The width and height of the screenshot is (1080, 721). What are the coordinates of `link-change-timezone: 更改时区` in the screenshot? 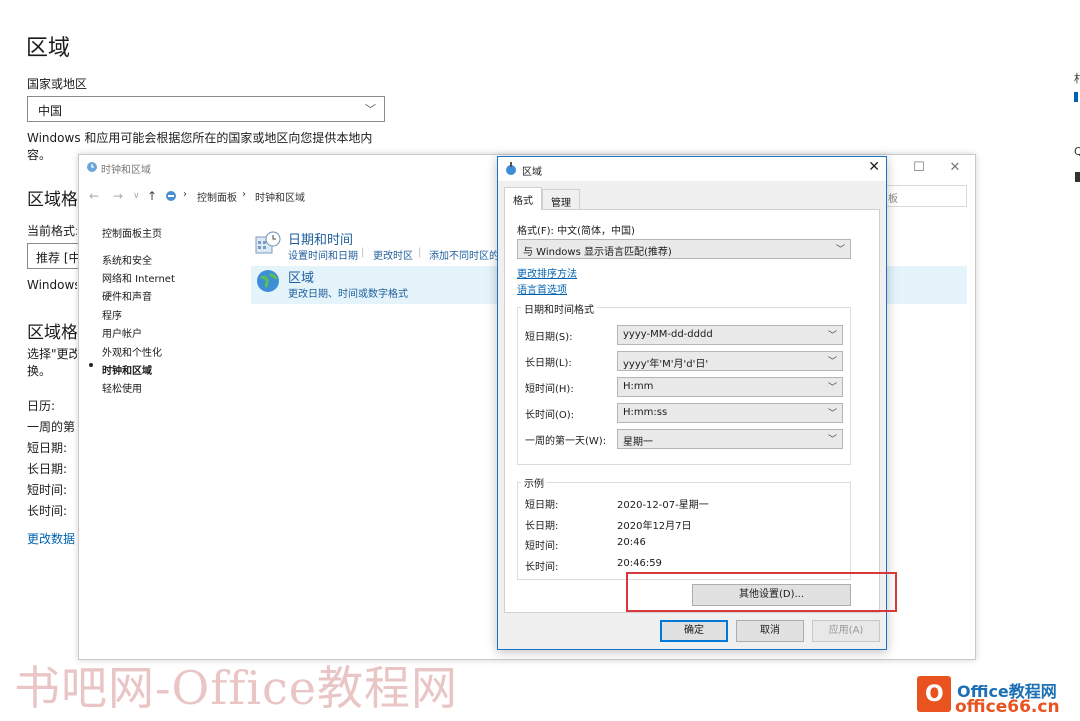 It's located at (393, 254).